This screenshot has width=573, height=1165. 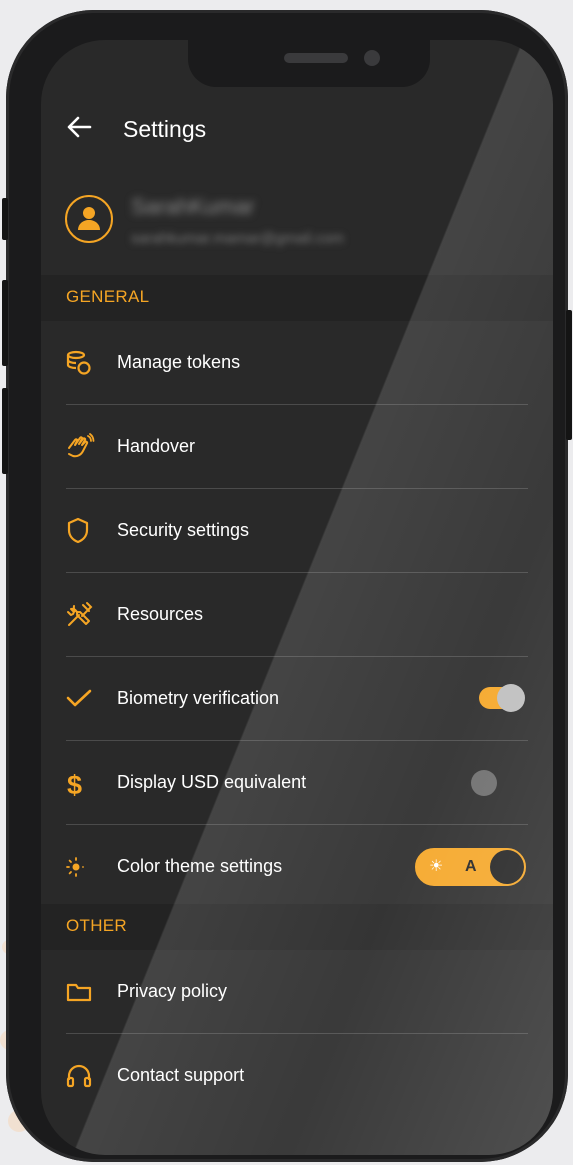 I want to click on menu-item-label: Display USD equivalent, so click(x=212, y=782).